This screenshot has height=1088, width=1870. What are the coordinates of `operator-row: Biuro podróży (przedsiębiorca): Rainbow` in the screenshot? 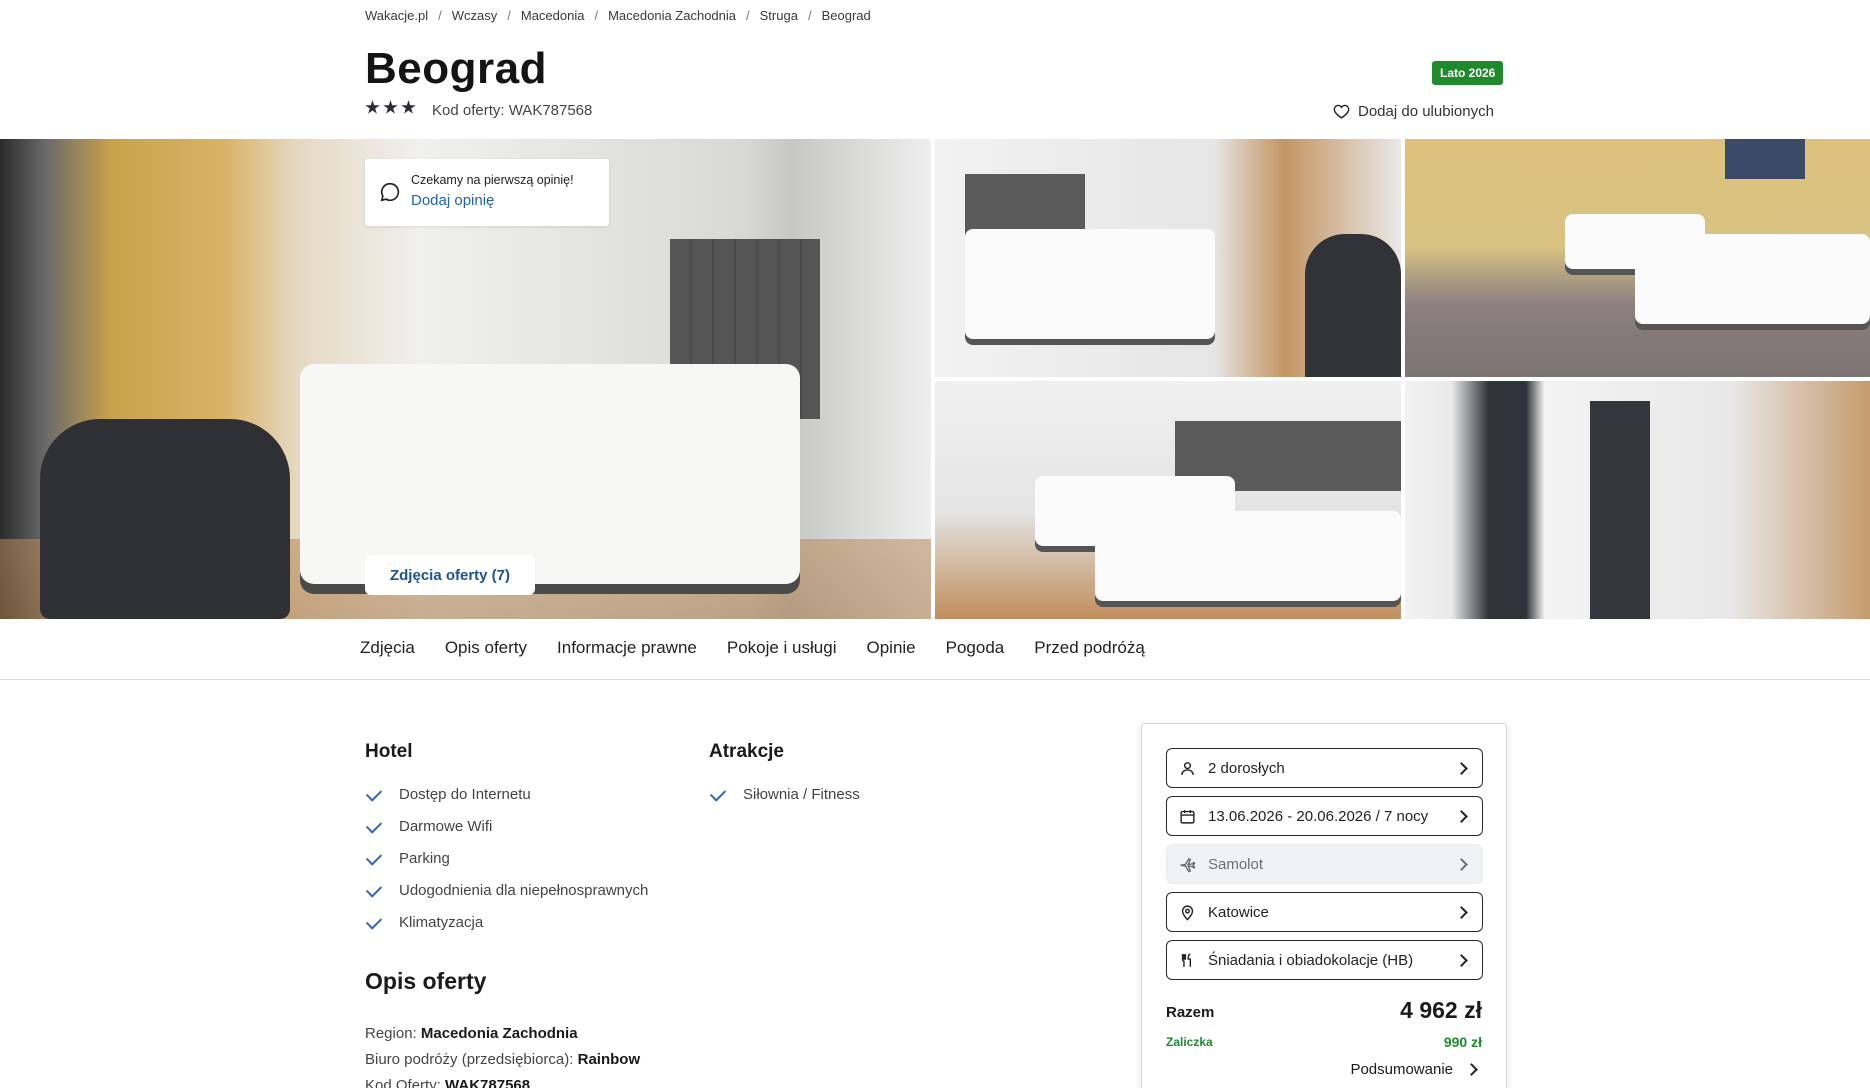 It's located at (503, 1059).